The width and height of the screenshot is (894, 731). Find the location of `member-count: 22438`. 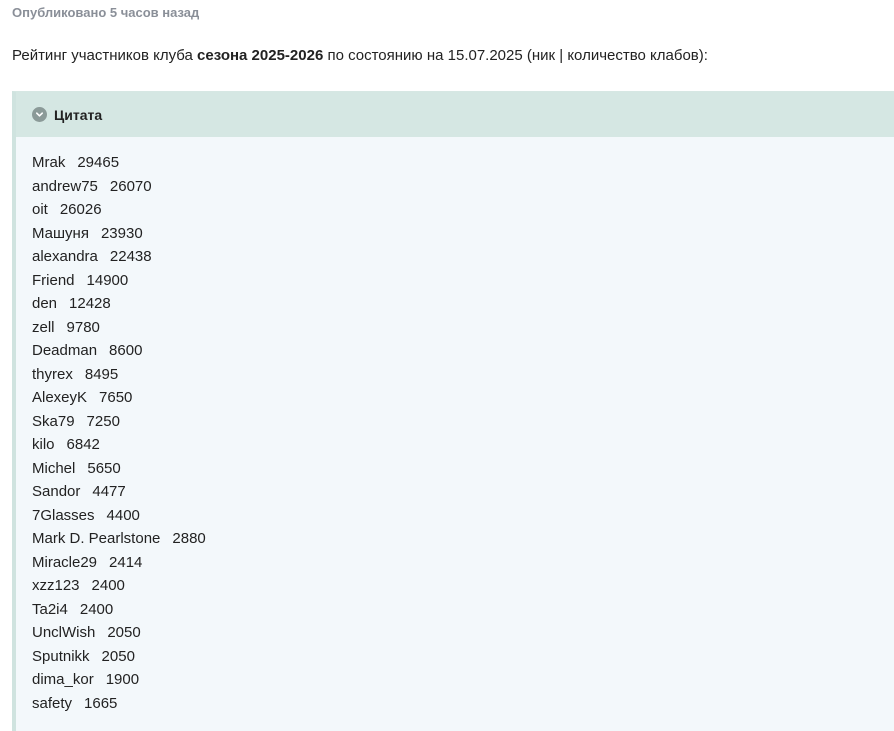

member-count: 22438 is located at coordinates (130, 256).